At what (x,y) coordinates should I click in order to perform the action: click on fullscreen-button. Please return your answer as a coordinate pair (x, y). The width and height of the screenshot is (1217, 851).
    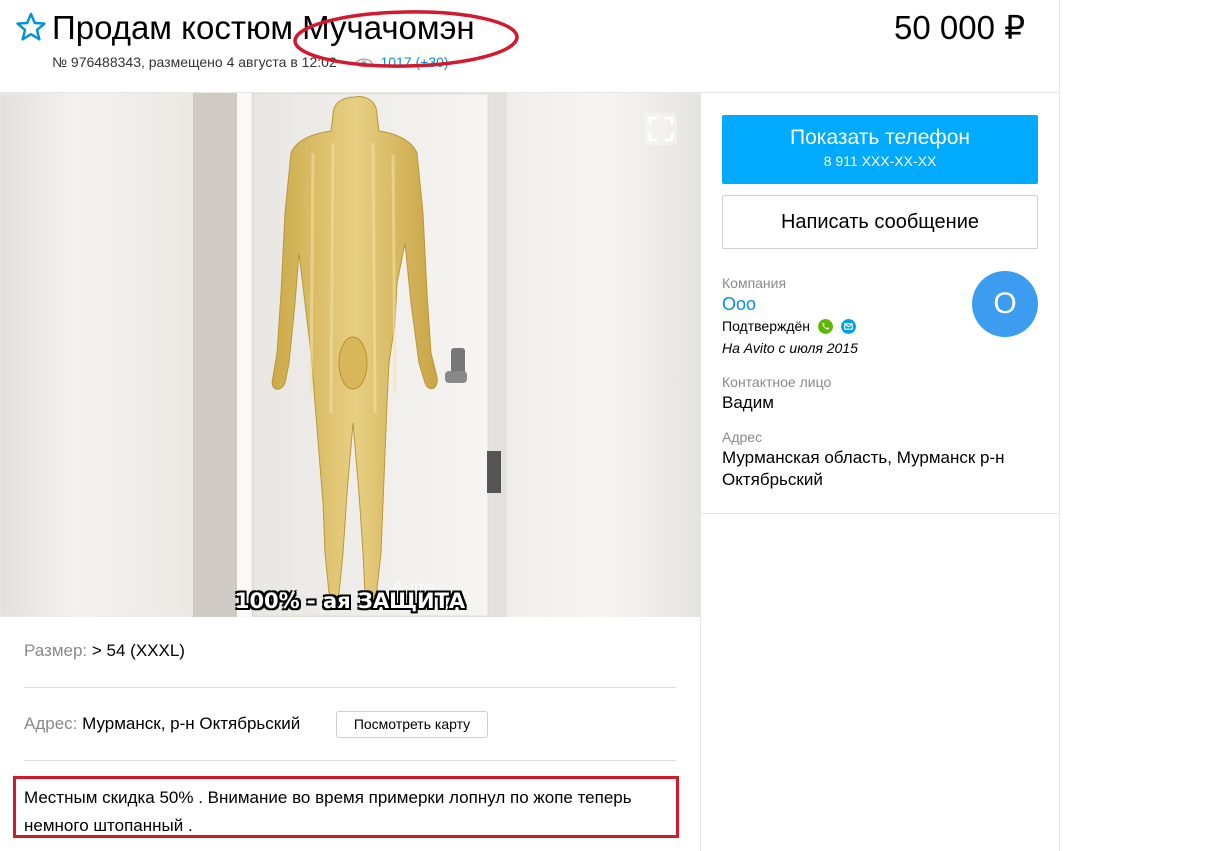
    Looking at the image, I should click on (661, 129).